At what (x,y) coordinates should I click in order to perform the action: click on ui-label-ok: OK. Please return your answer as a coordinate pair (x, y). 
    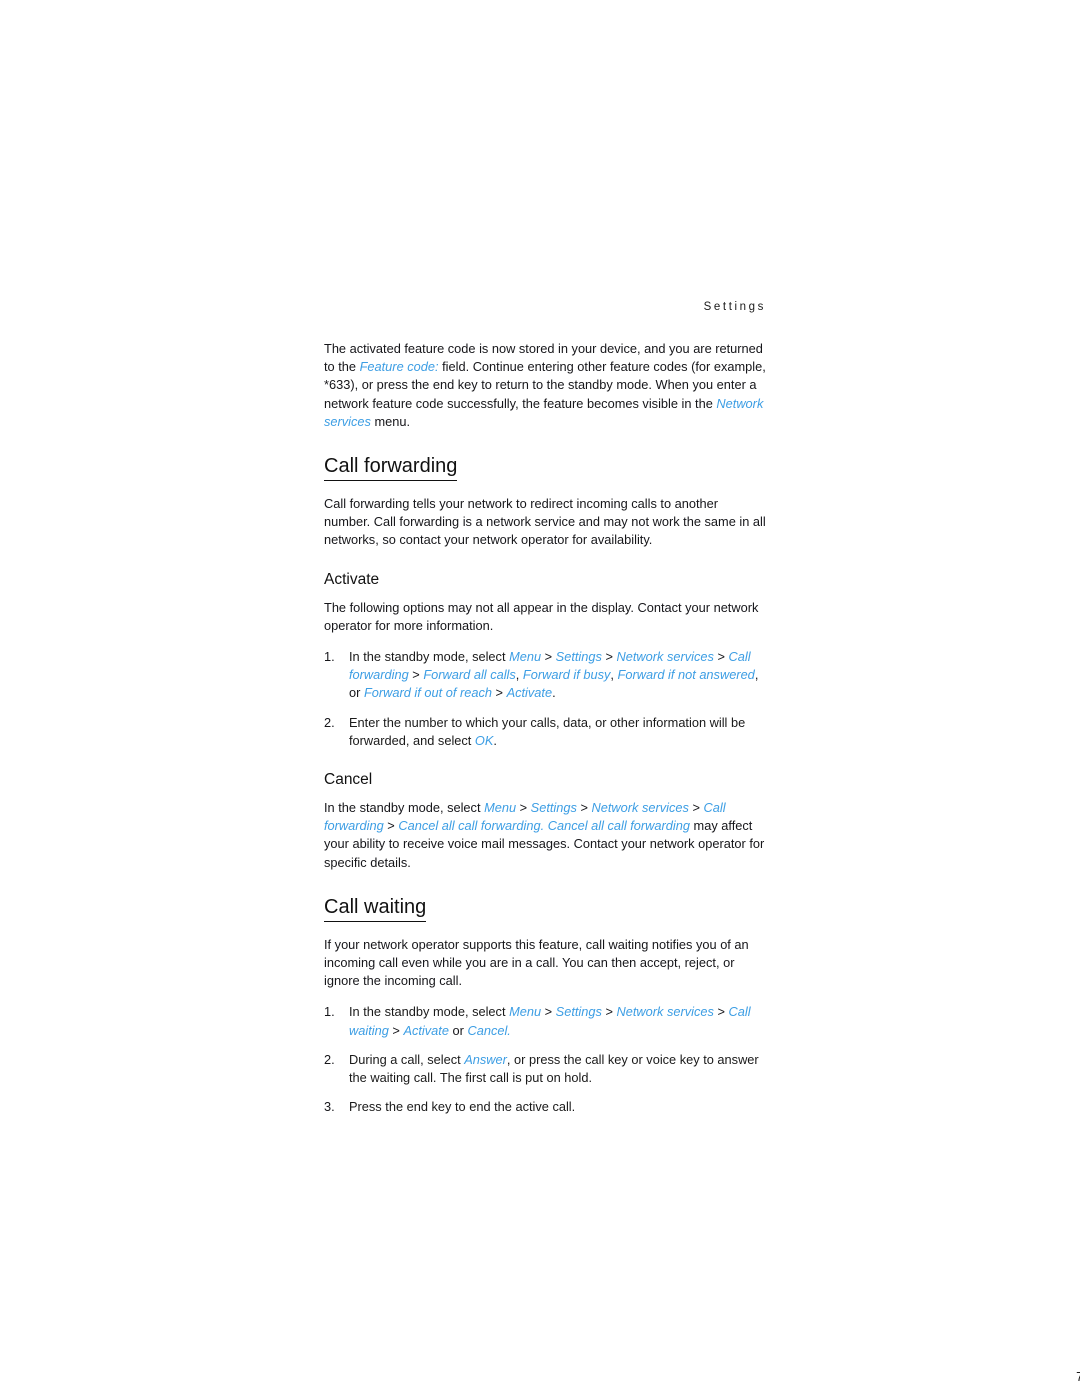
    Looking at the image, I should click on (484, 740).